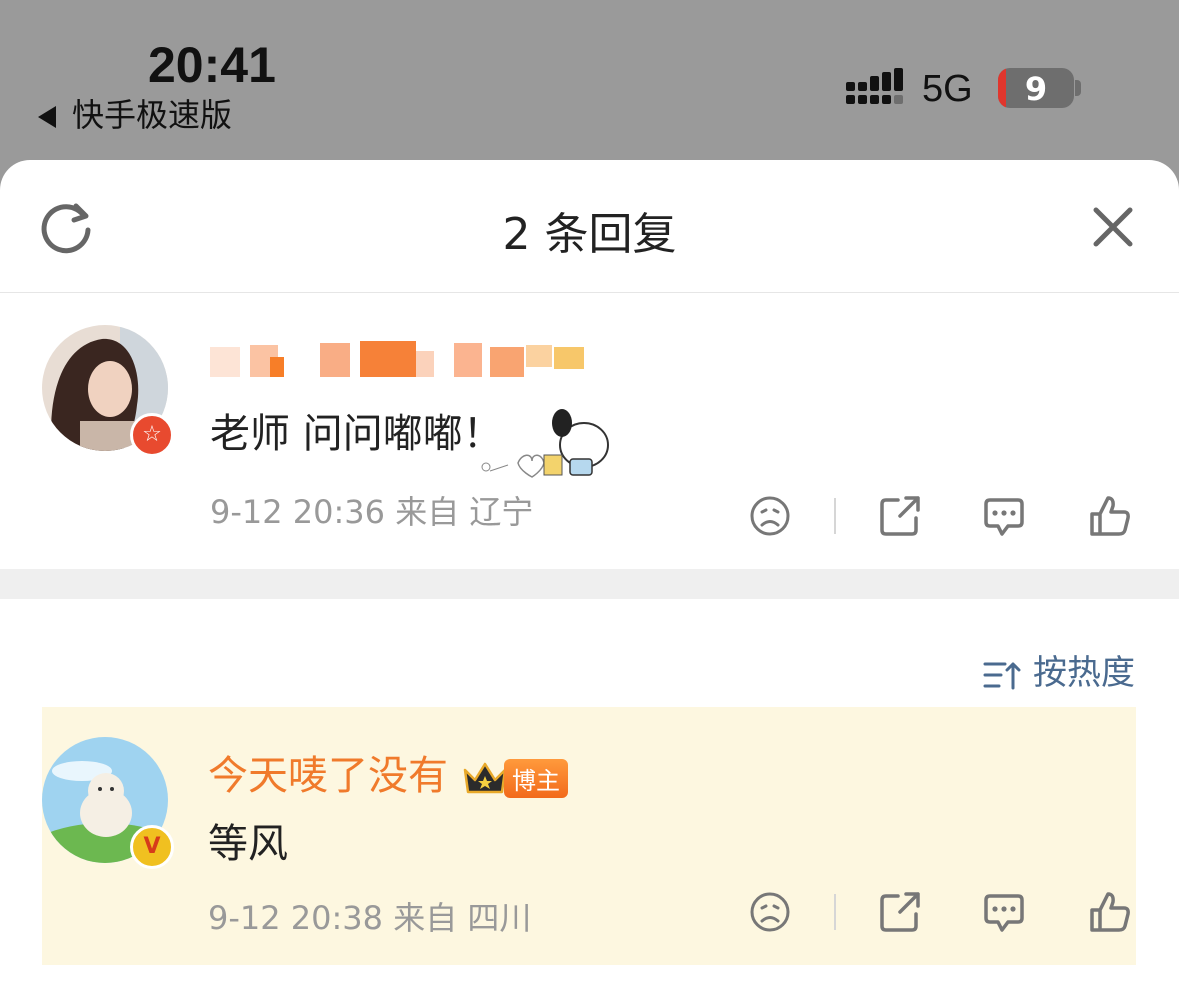 The image size is (1179, 985). What do you see at coordinates (589, 234) in the screenshot?
I see `sheet-title: 2 条回复` at bounding box center [589, 234].